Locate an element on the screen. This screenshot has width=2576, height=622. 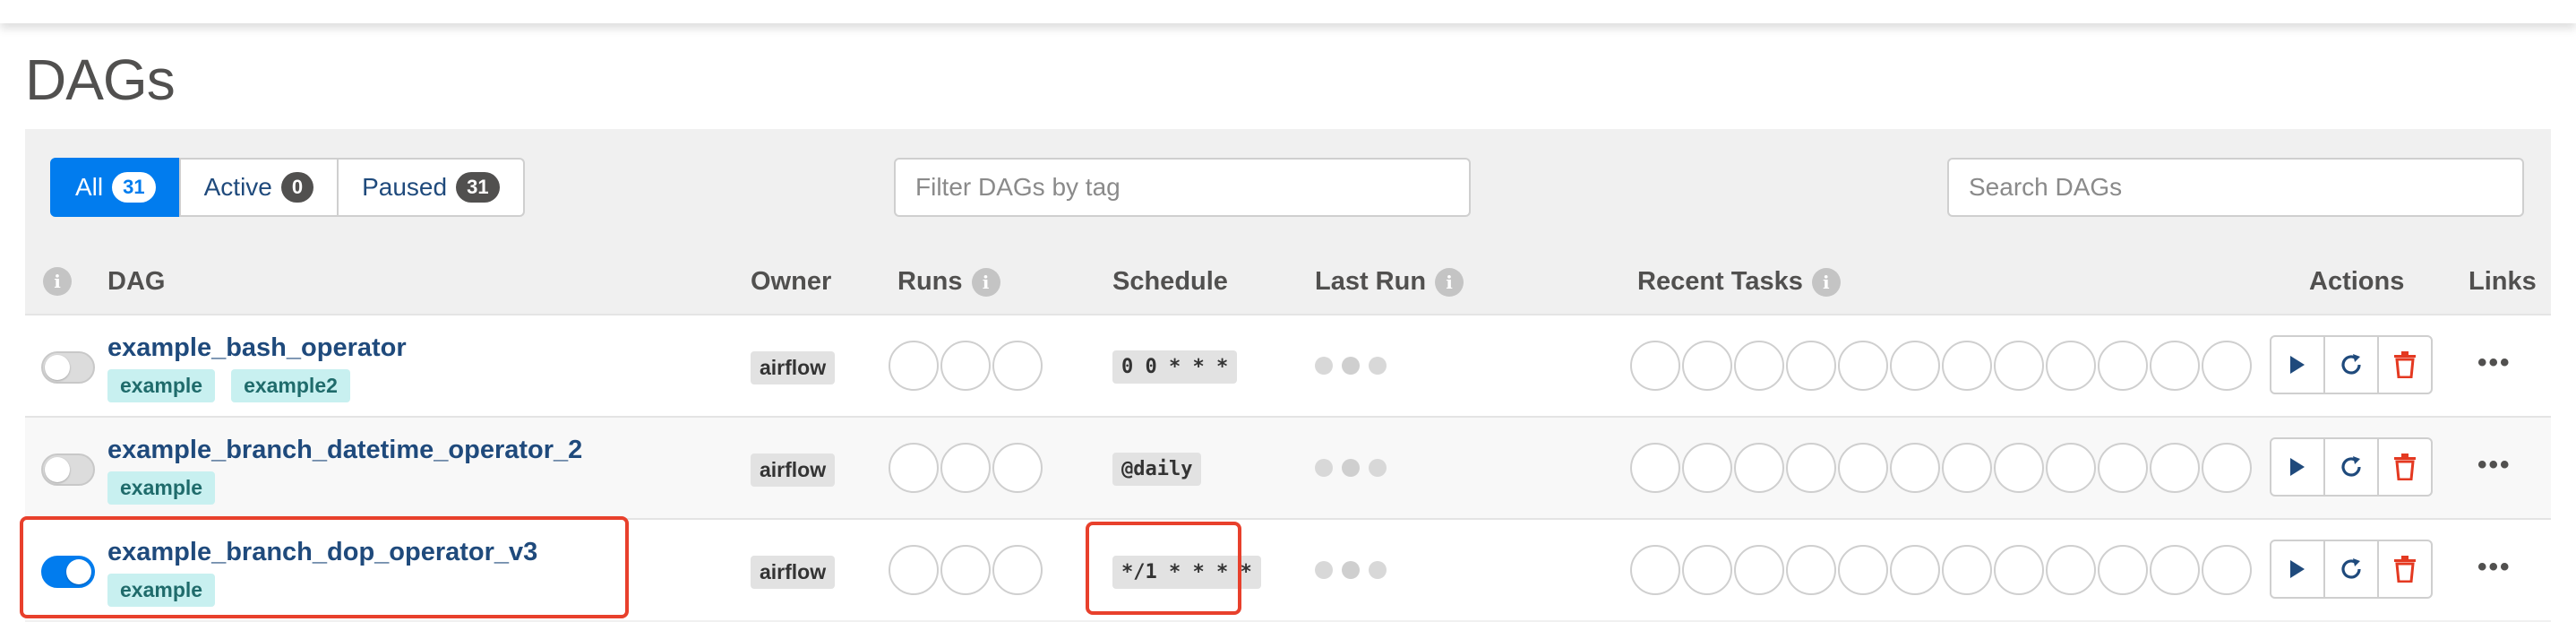
filter-active-label: Active is located at coordinates (237, 187).